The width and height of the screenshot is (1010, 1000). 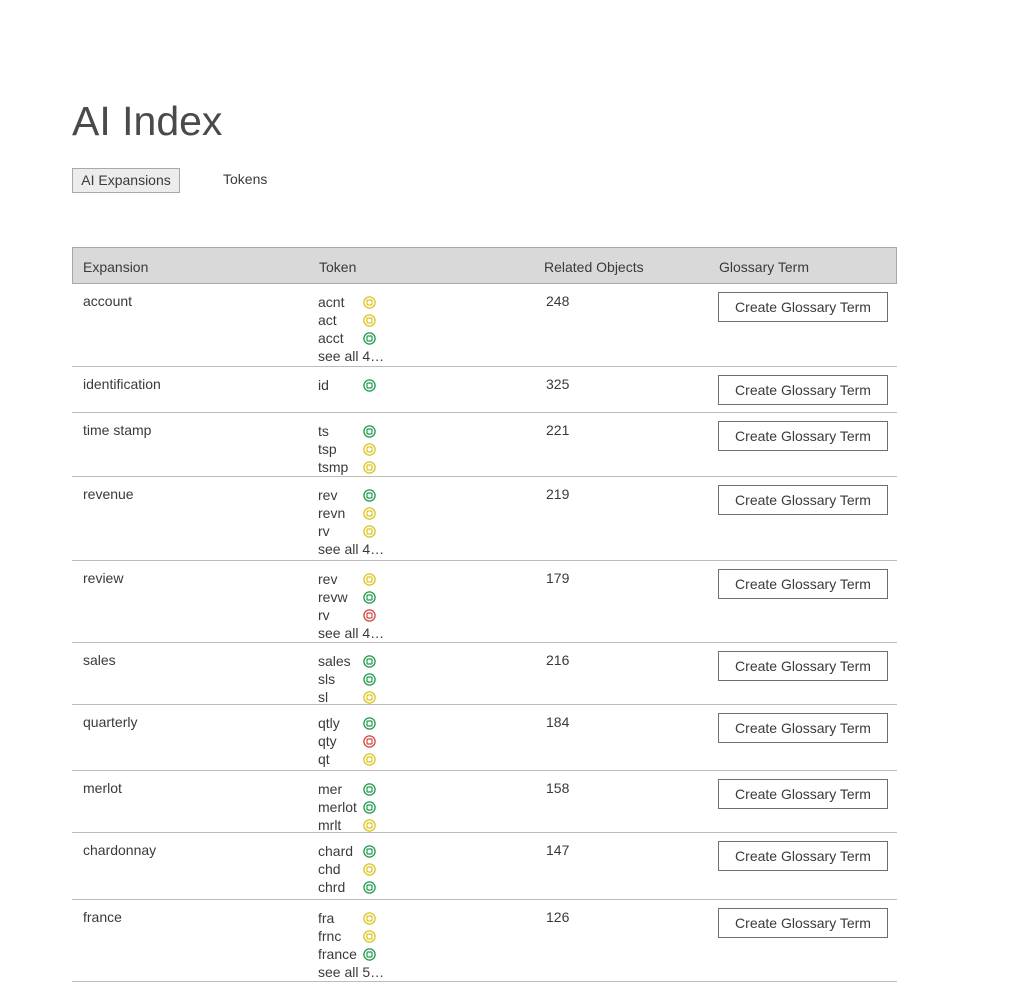 I want to click on token-item: france, so click(x=358, y=954).